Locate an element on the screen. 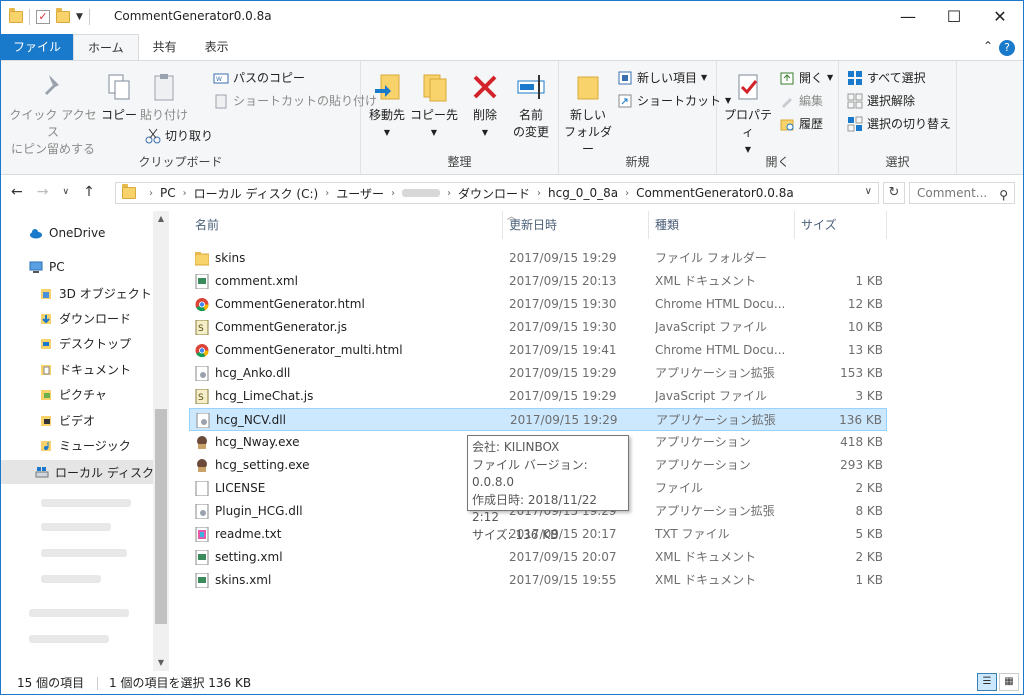  properties-quick-icon: ✓ is located at coordinates (43, 17).